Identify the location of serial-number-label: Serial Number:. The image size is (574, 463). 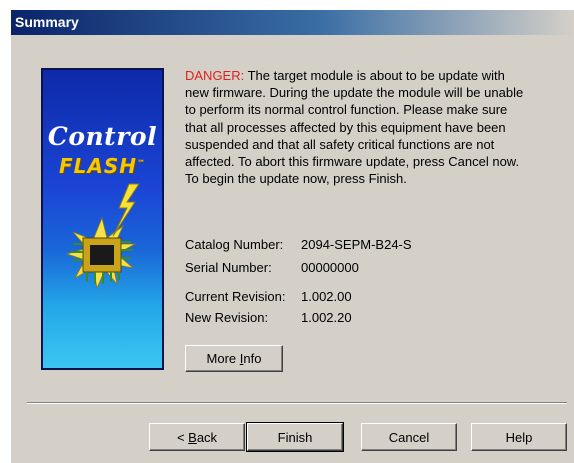
(228, 267).